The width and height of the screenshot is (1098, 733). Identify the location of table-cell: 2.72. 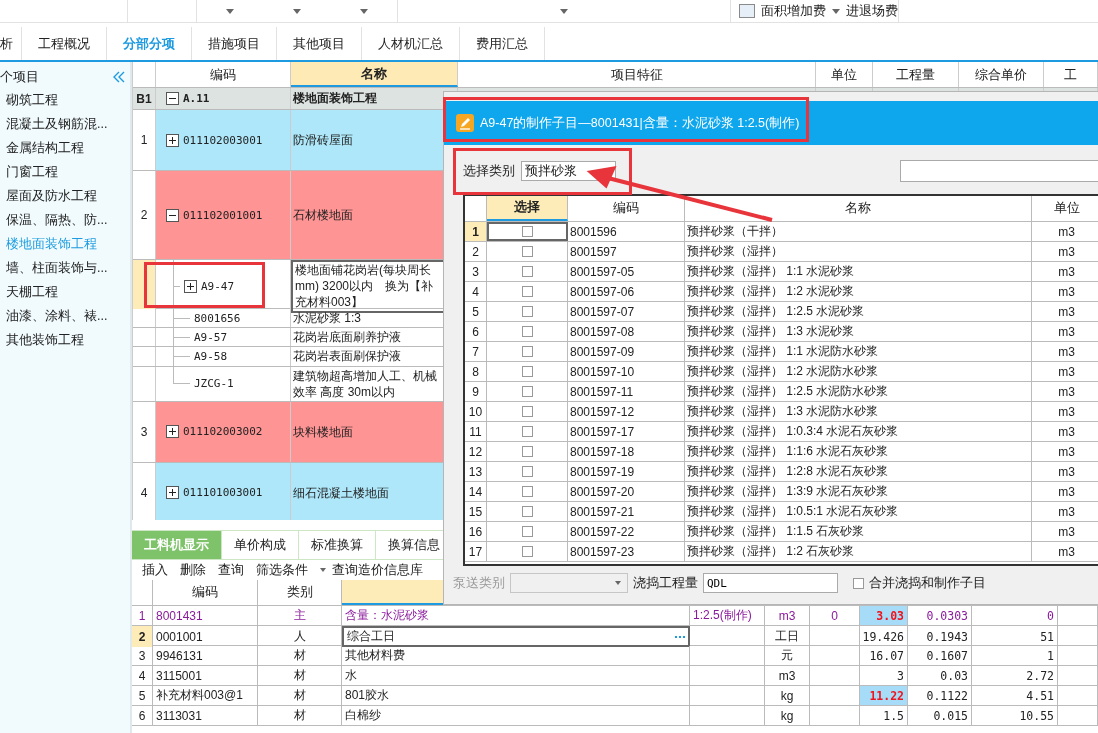
(1015, 675).